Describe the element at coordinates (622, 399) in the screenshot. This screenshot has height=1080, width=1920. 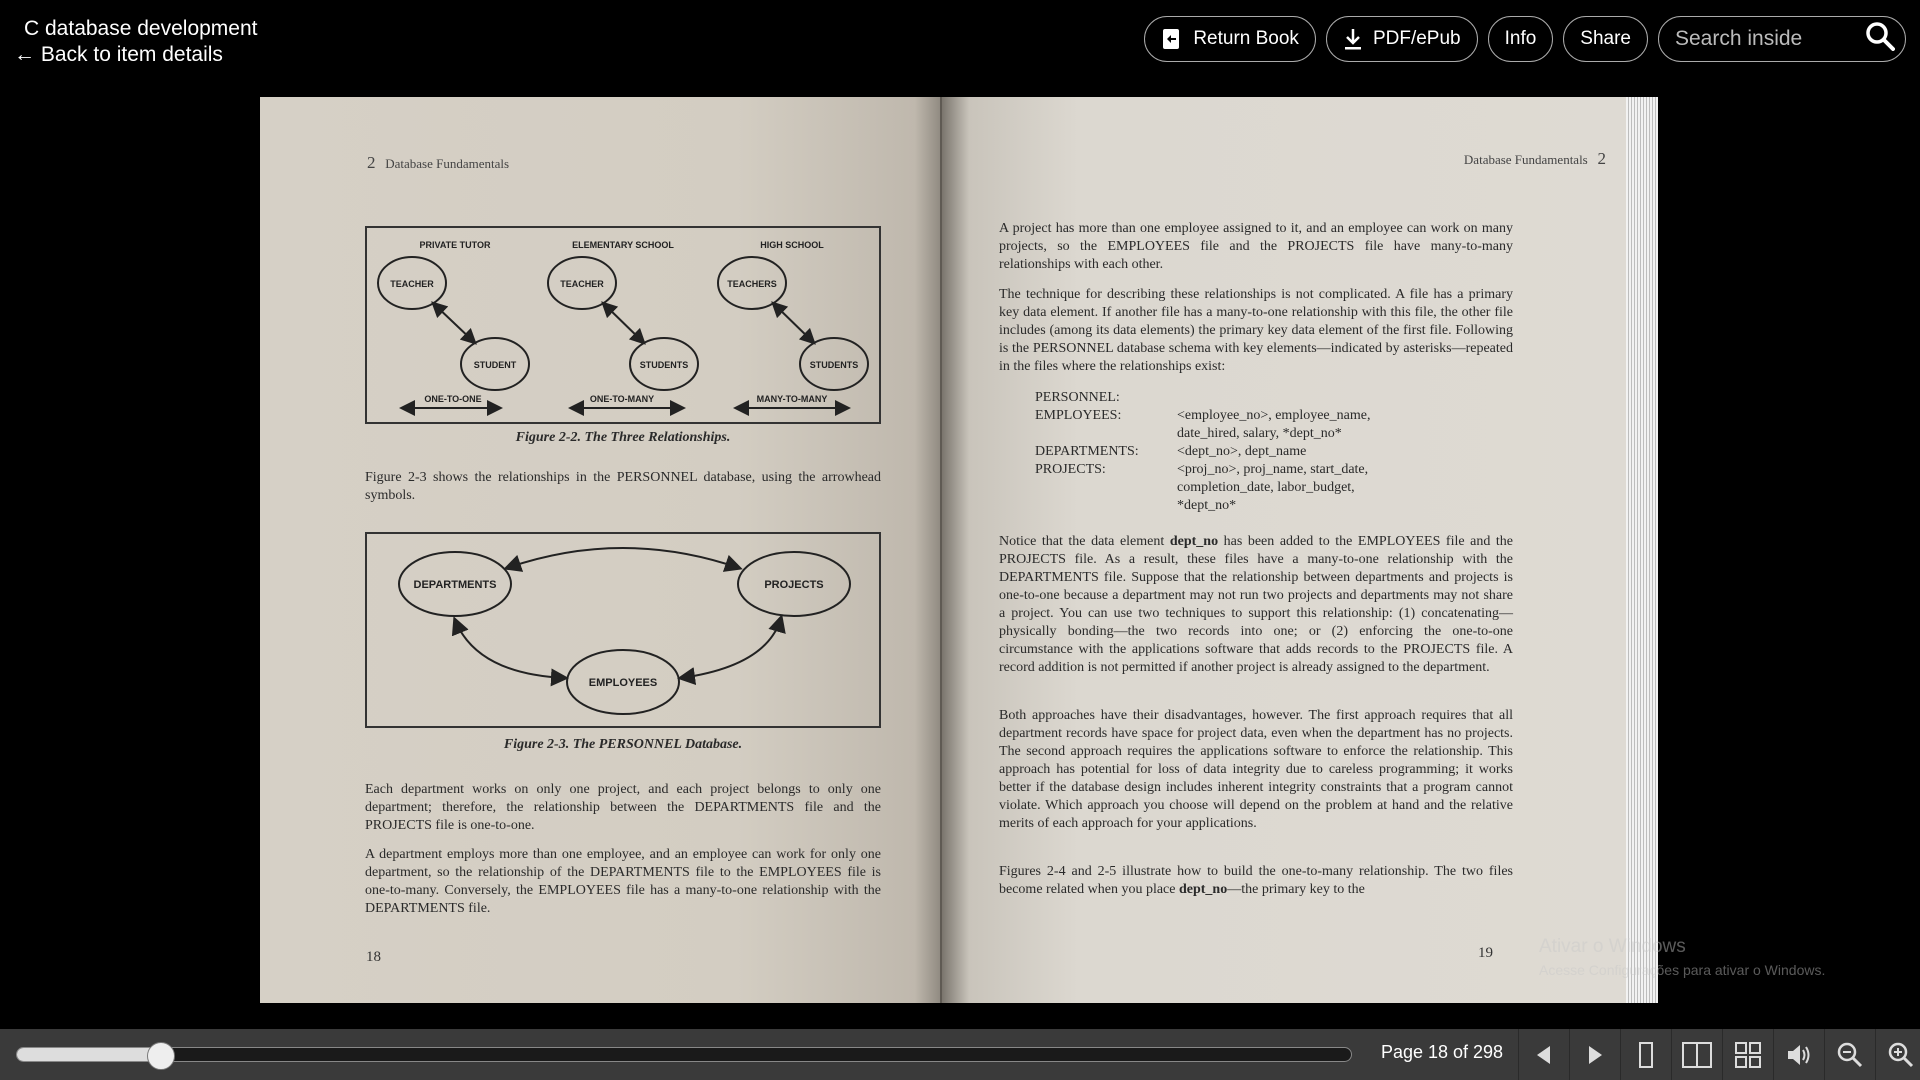
I see `legend-label: ONE-TO-MANY` at that location.